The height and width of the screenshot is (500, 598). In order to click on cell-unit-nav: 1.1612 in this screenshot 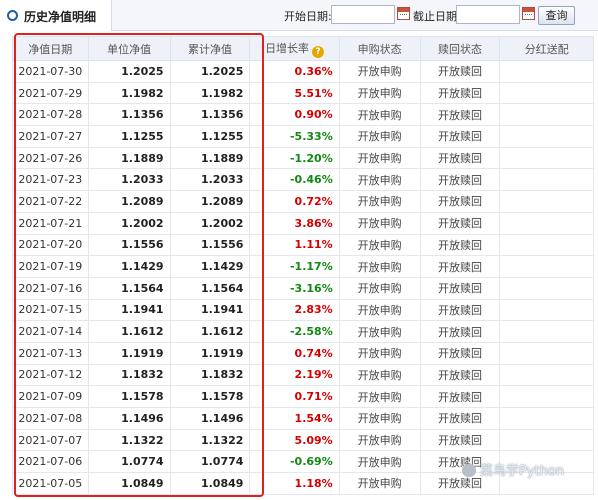, I will do `click(129, 331)`.